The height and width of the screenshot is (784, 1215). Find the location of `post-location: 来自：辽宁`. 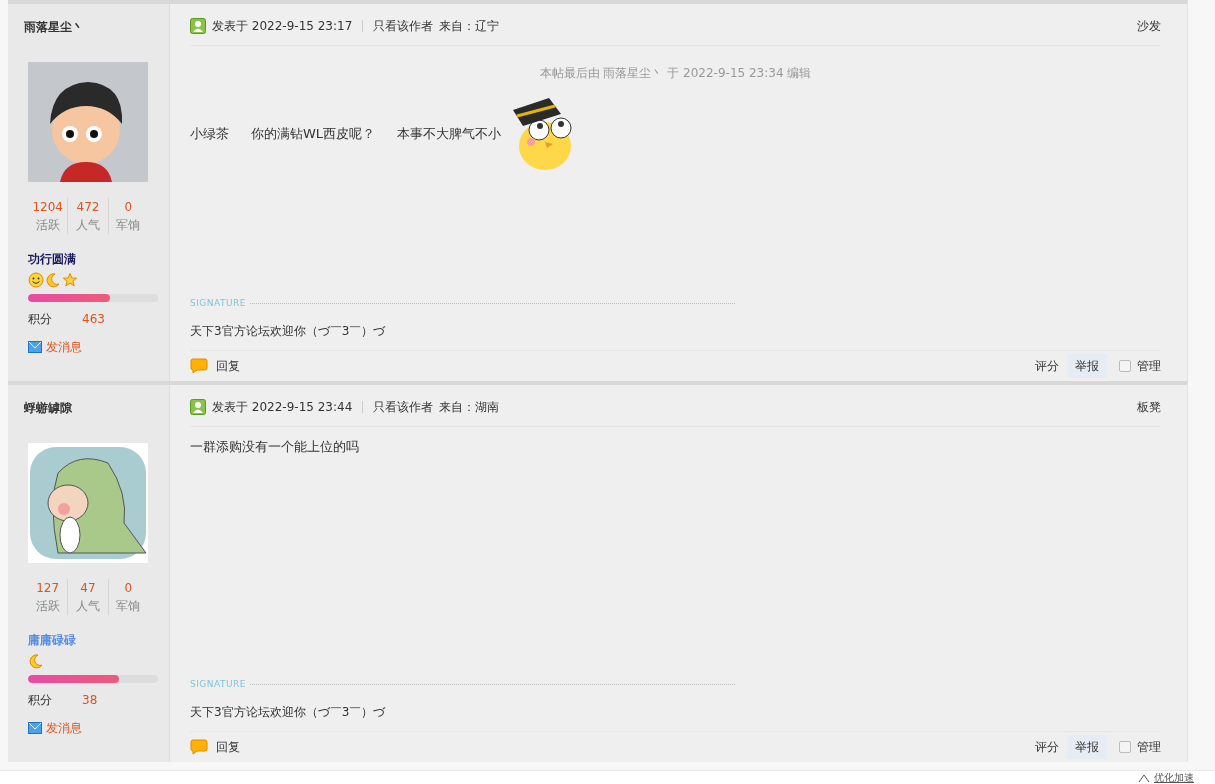

post-location: 来自：辽宁 is located at coordinates (469, 26).